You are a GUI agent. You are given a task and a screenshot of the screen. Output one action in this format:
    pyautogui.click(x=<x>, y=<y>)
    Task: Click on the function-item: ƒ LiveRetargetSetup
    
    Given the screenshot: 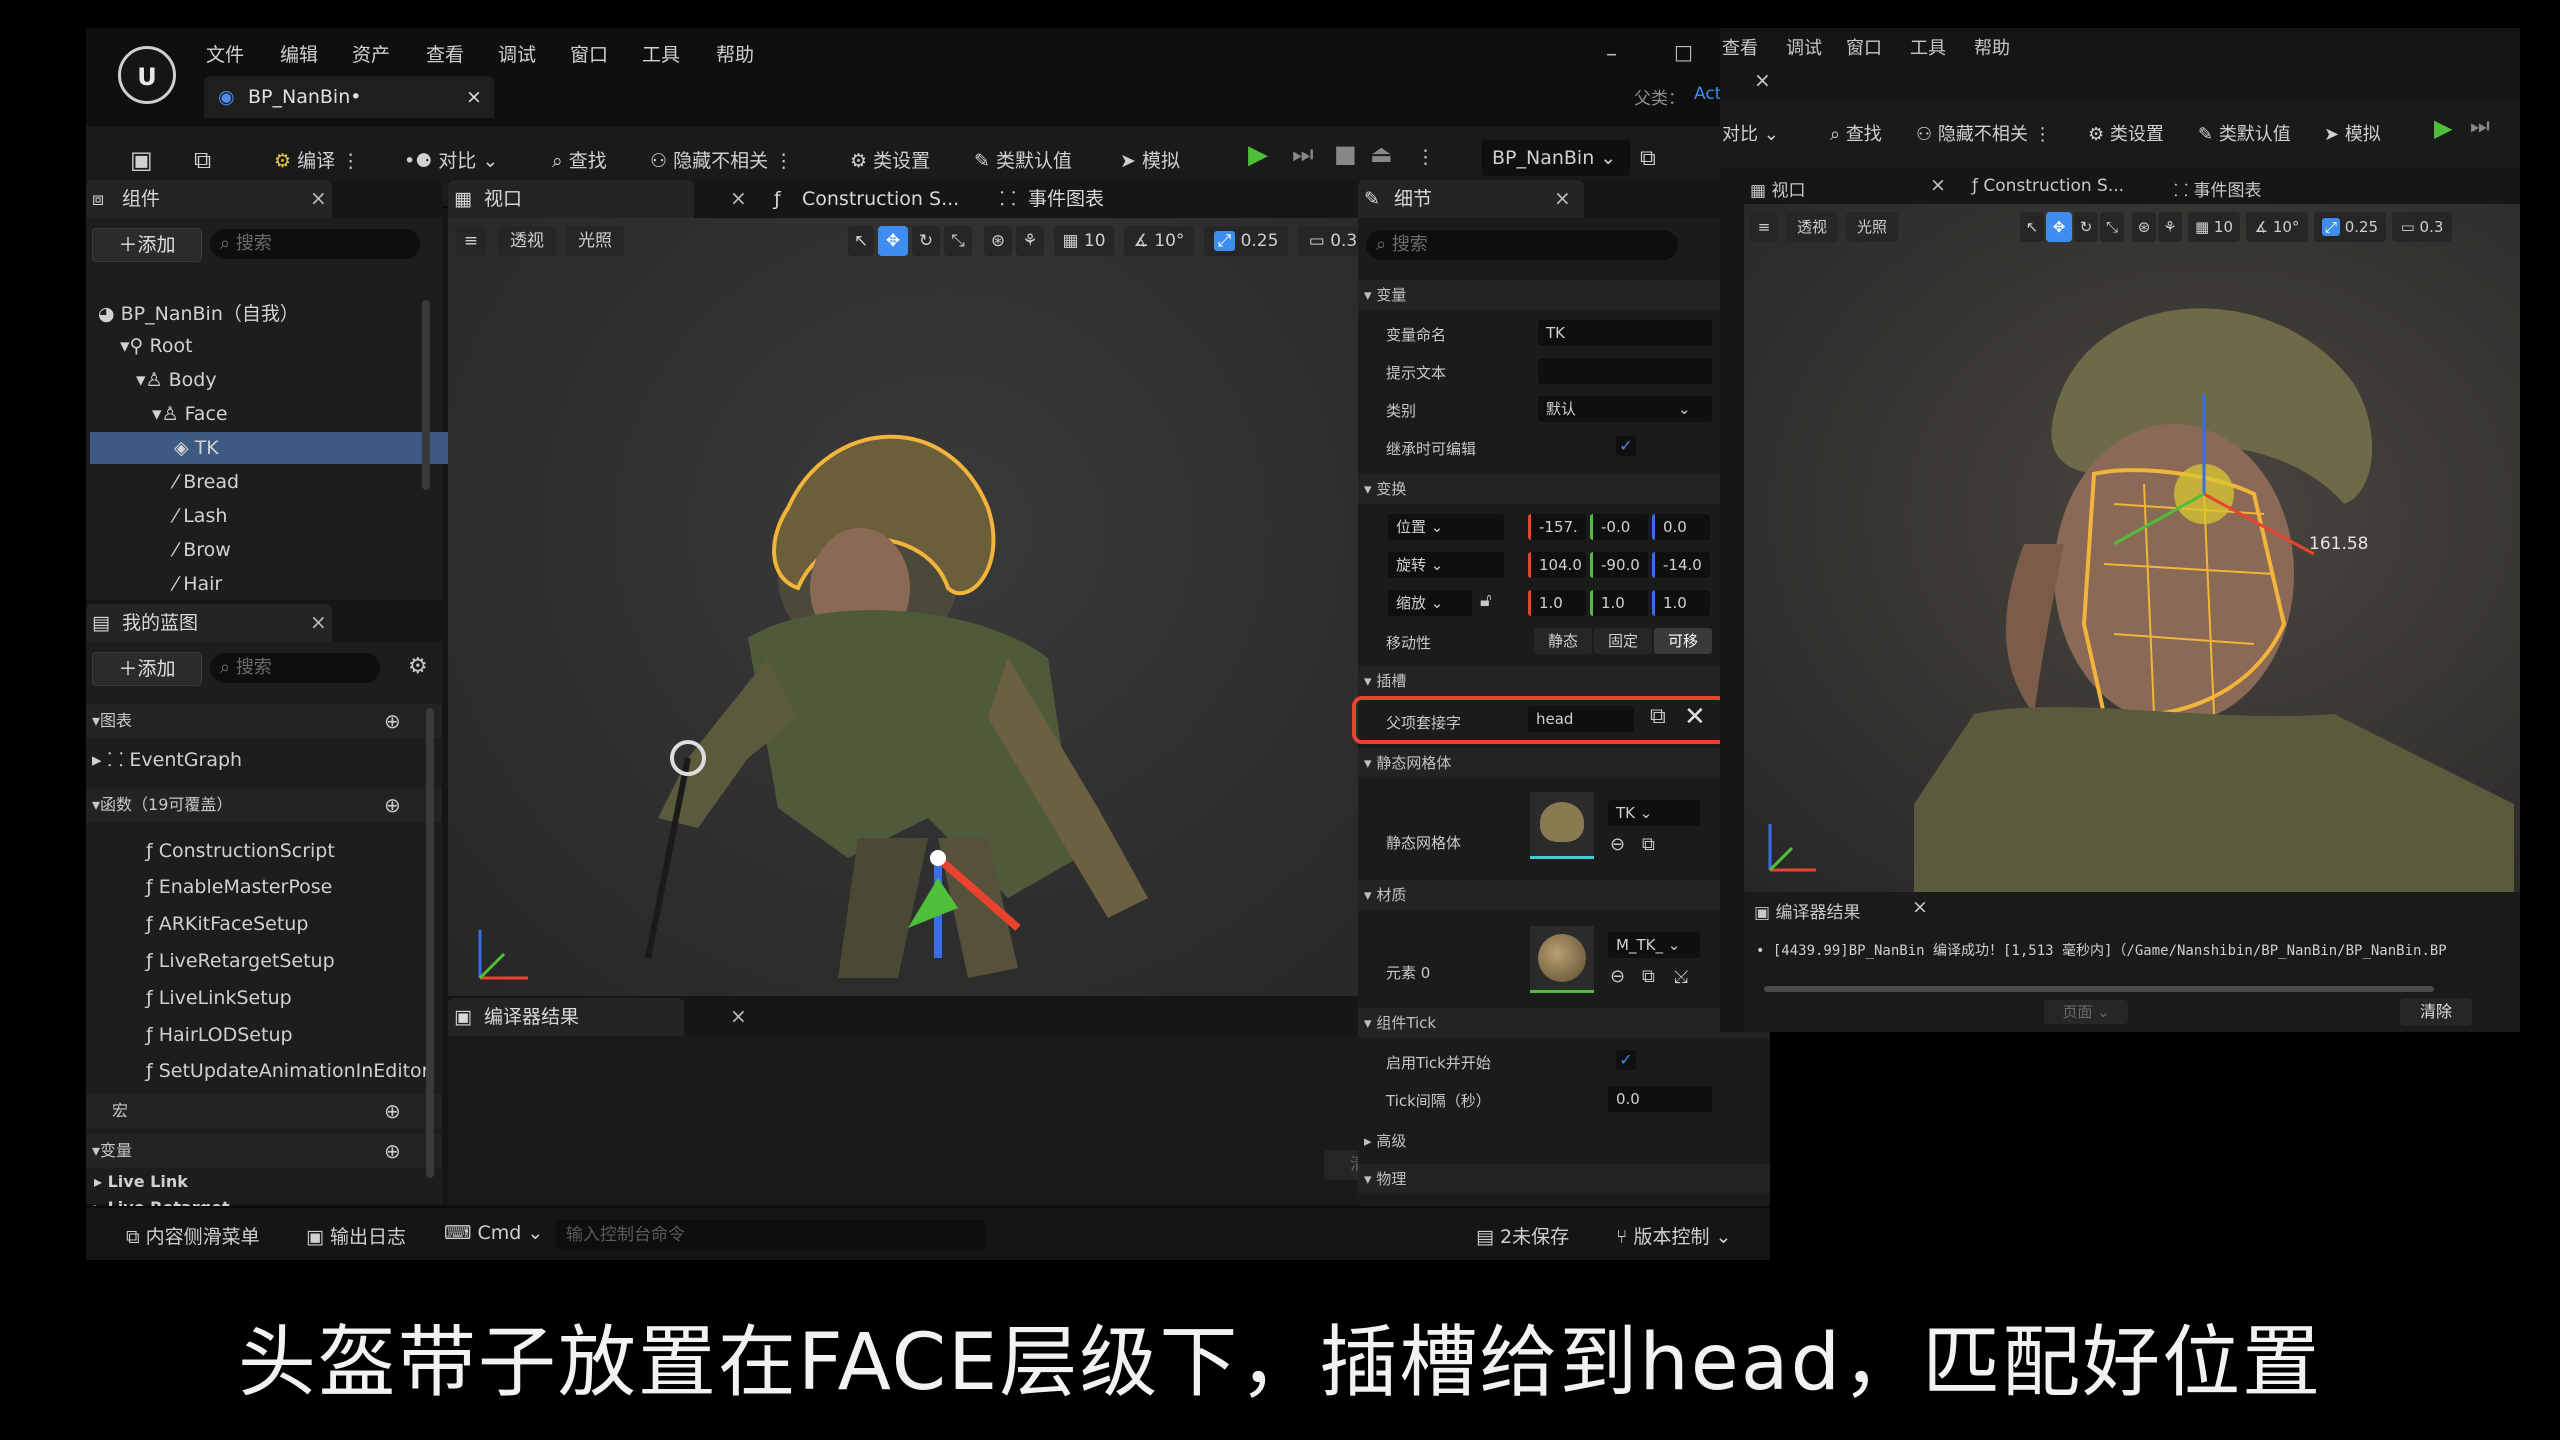 What is the action you would take?
    pyautogui.click(x=240, y=961)
    